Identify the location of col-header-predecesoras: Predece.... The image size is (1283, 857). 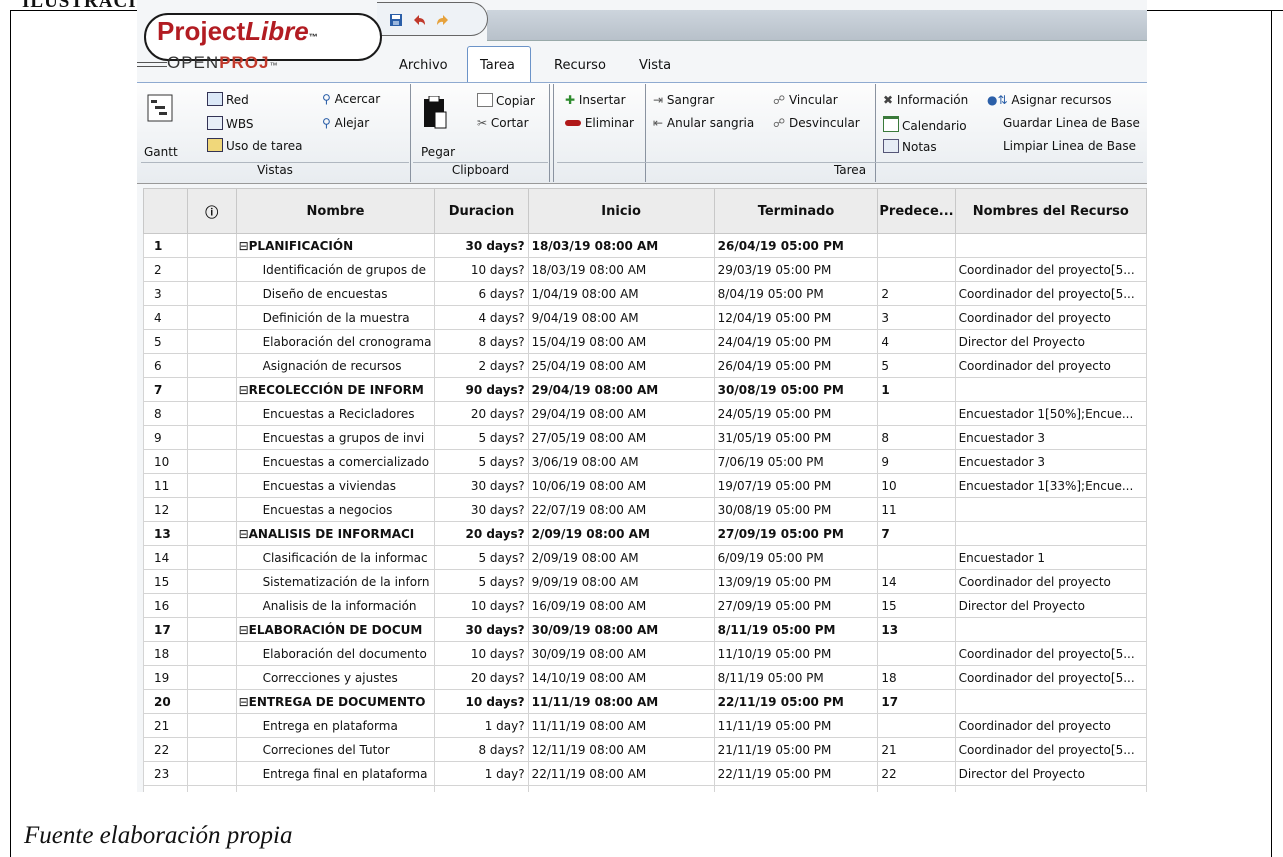
(916, 211).